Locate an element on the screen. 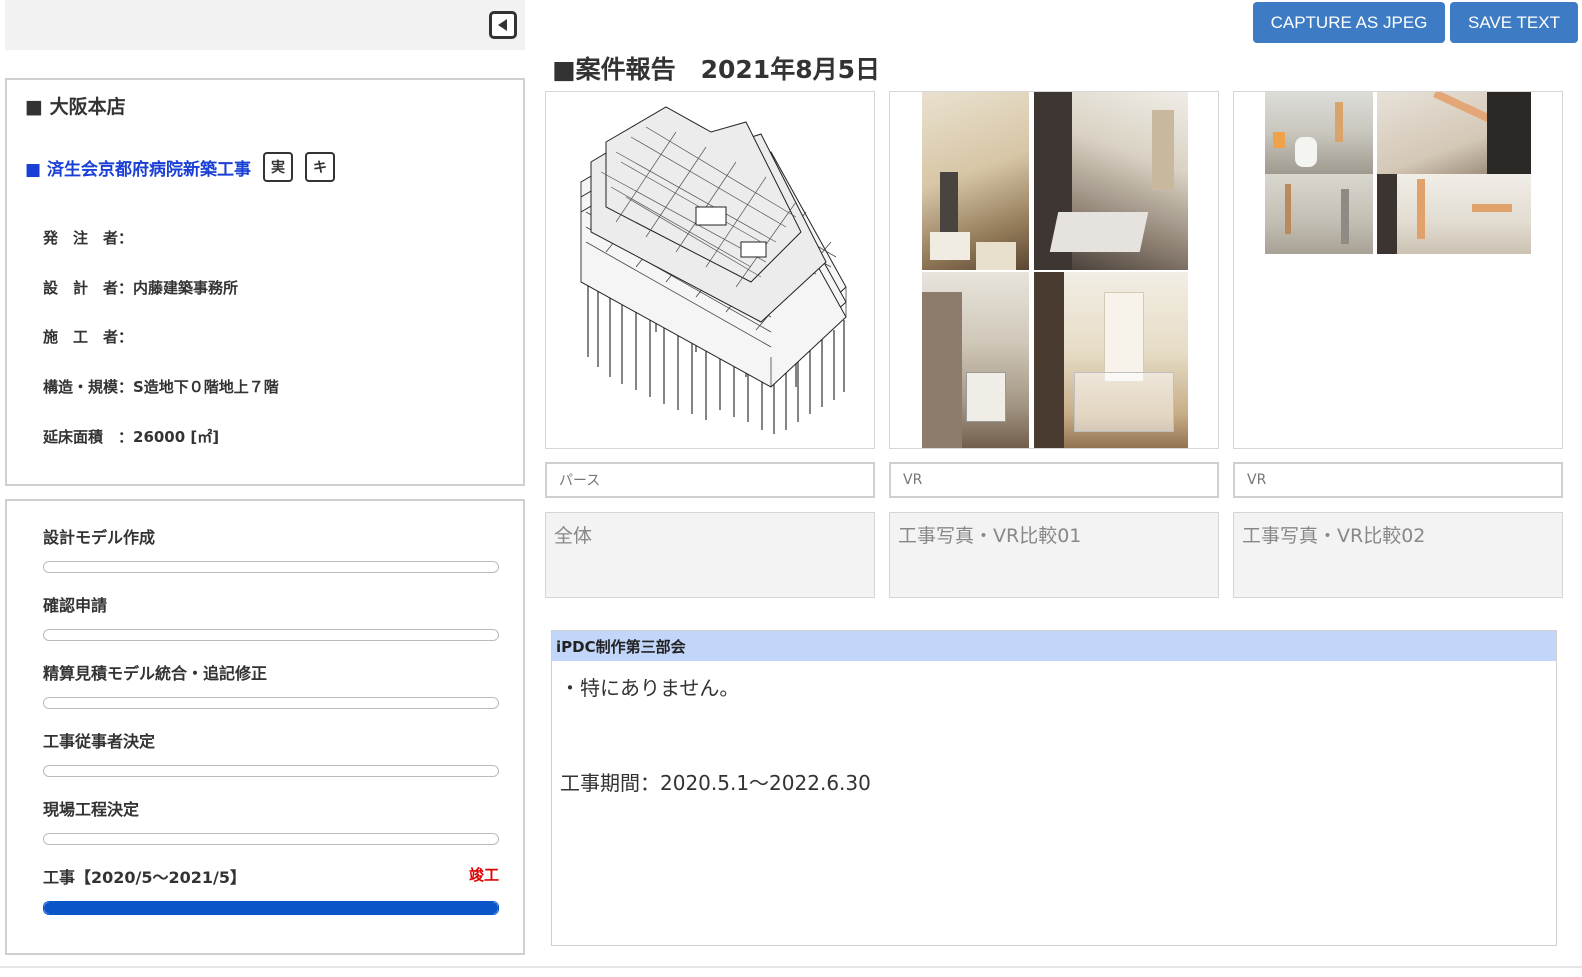 This screenshot has height=977, width=1582. page-title: ■案件報告 2021年8月5日 is located at coordinates (716, 69).